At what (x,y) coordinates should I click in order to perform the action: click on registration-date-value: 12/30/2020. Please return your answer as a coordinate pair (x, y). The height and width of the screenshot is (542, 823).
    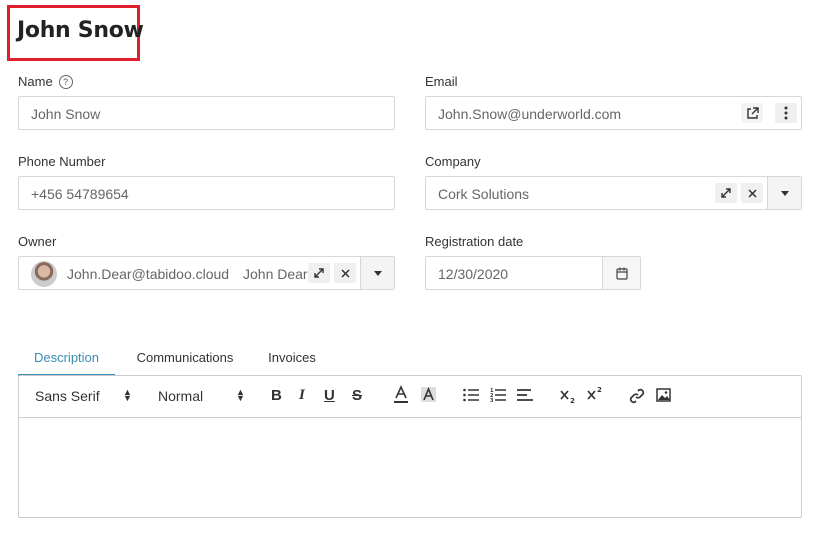
    Looking at the image, I should click on (473, 274).